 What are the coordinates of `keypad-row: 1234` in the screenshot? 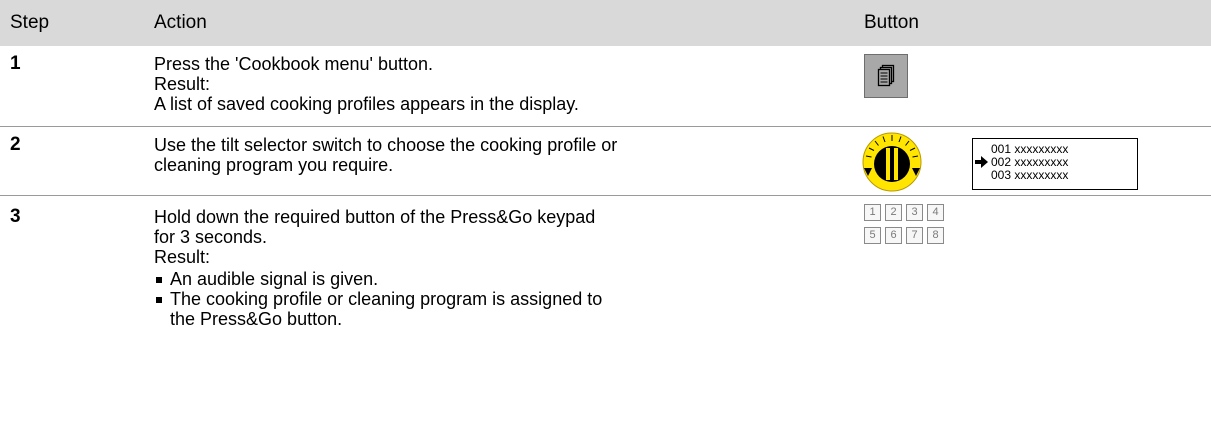 It's located at (906, 215).